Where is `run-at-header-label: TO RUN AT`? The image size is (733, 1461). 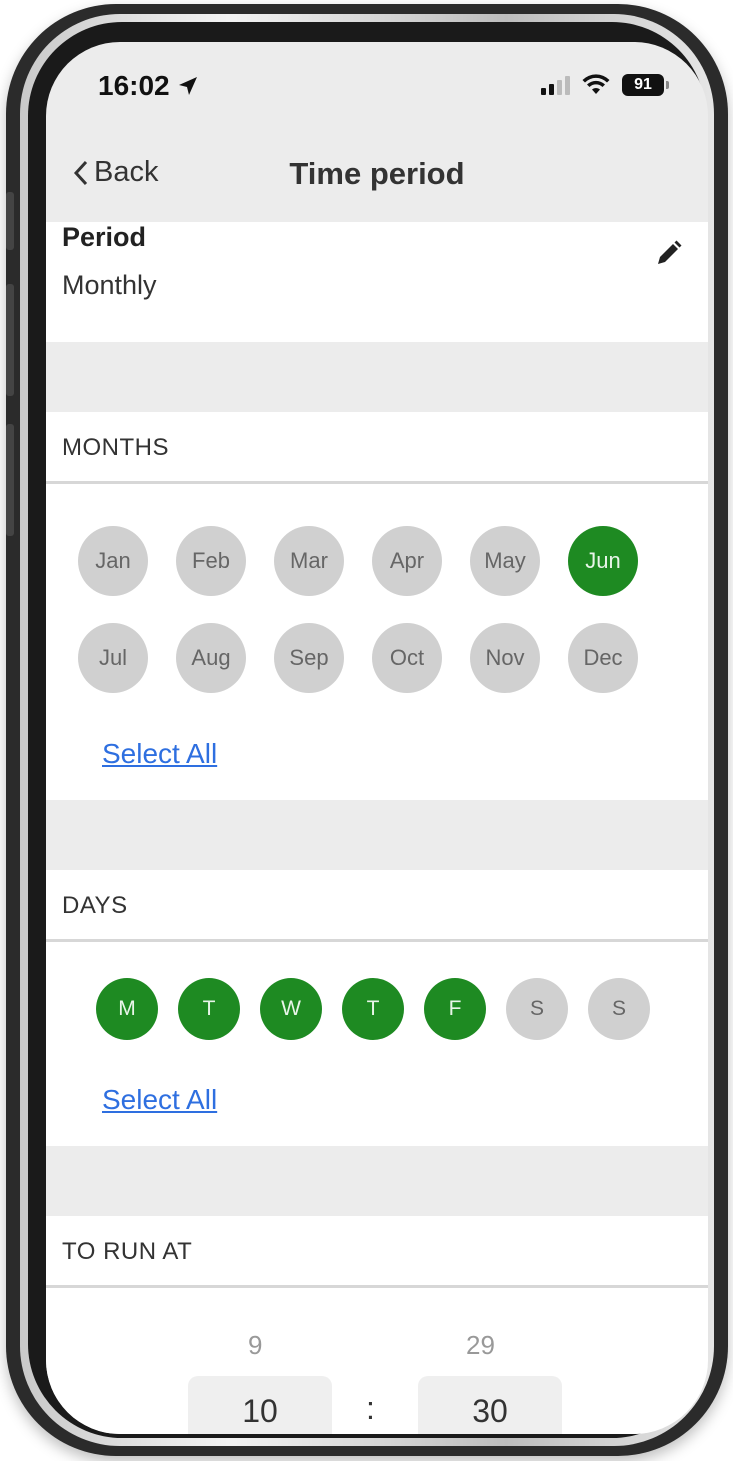
run-at-header-label: TO RUN AT is located at coordinates (127, 1251).